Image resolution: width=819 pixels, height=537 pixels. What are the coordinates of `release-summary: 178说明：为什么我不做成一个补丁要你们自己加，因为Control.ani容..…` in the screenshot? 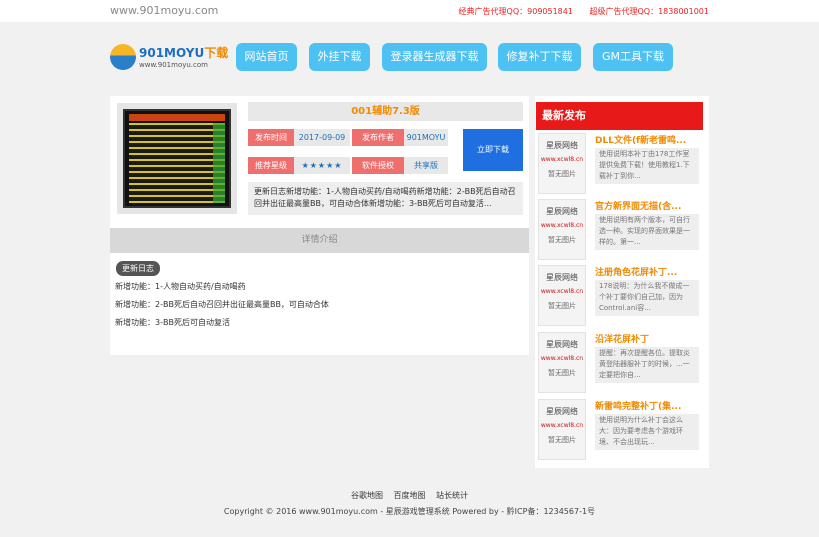 It's located at (647, 298).